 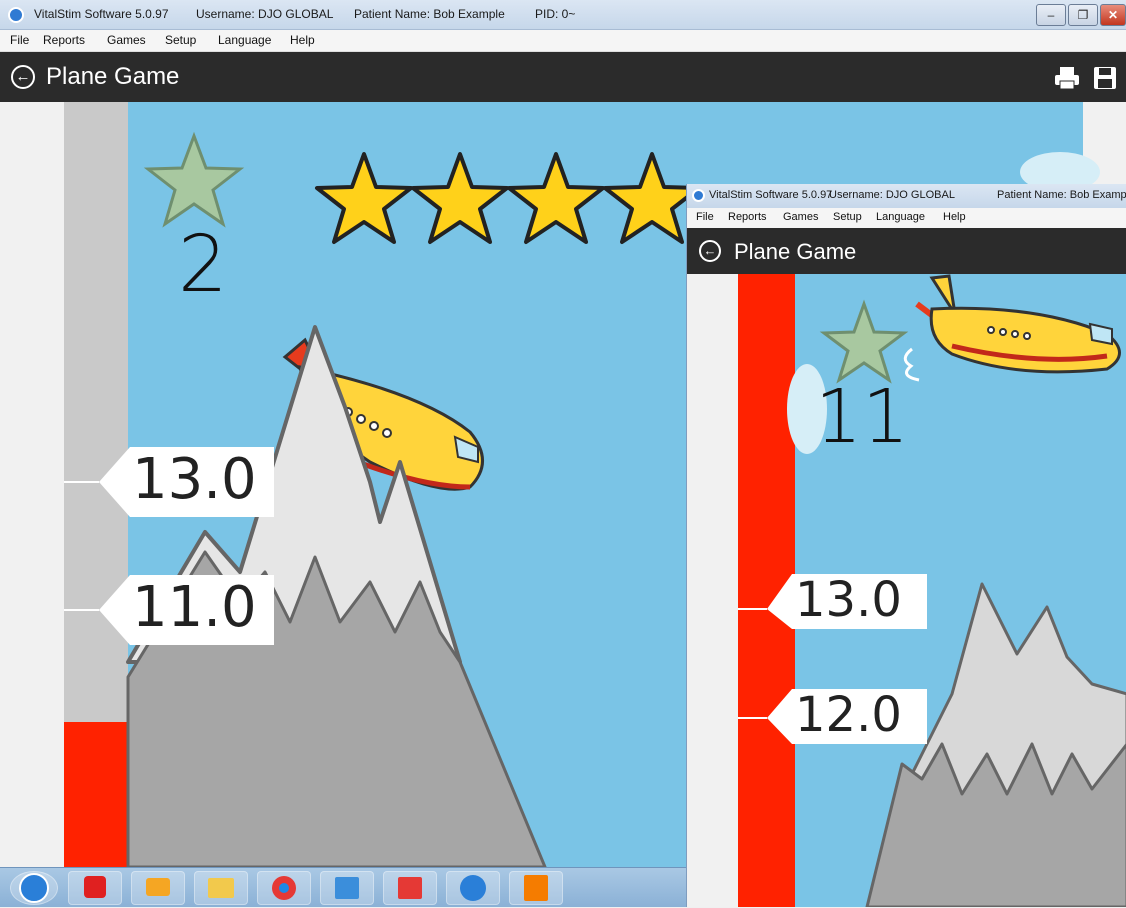 I want to click on earned-stars, so click(x=508, y=198).